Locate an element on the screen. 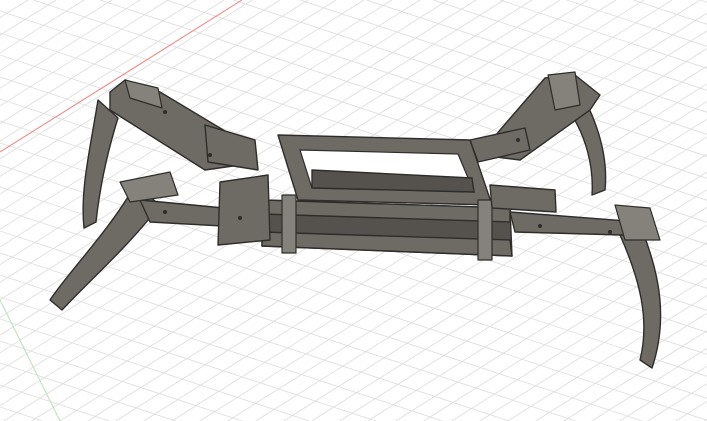 This screenshot has height=421, width=707. y-axis-line is located at coordinates (30, 360).